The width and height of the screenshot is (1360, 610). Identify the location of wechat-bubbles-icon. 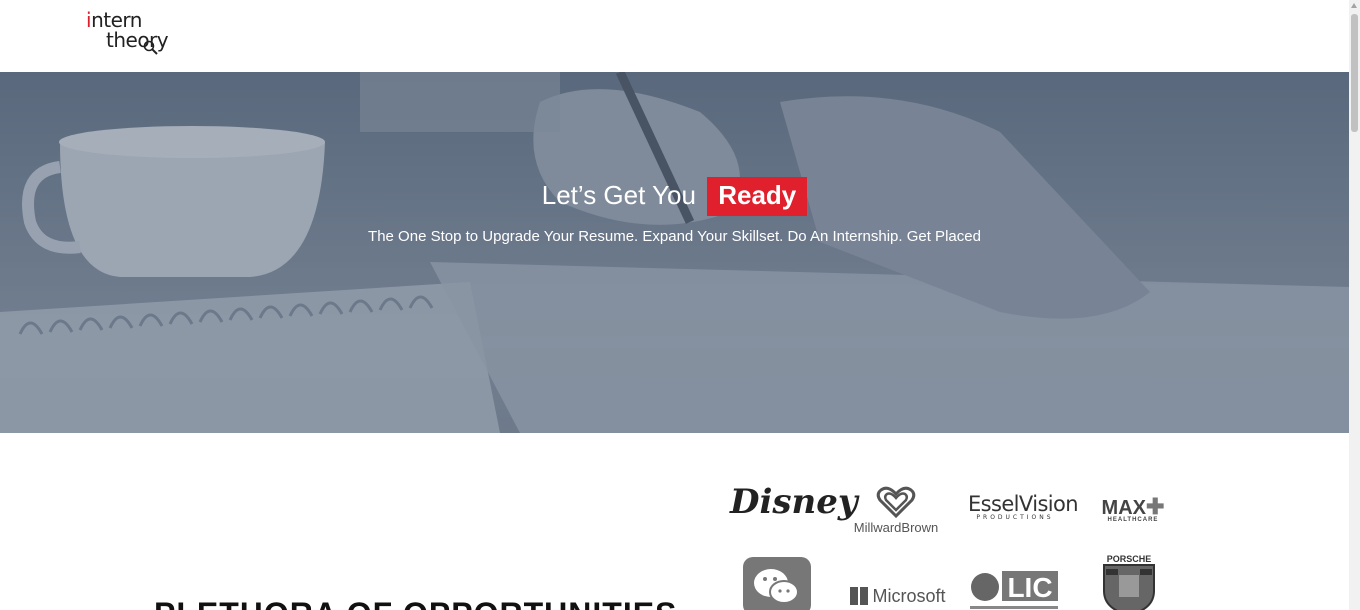
(776, 586).